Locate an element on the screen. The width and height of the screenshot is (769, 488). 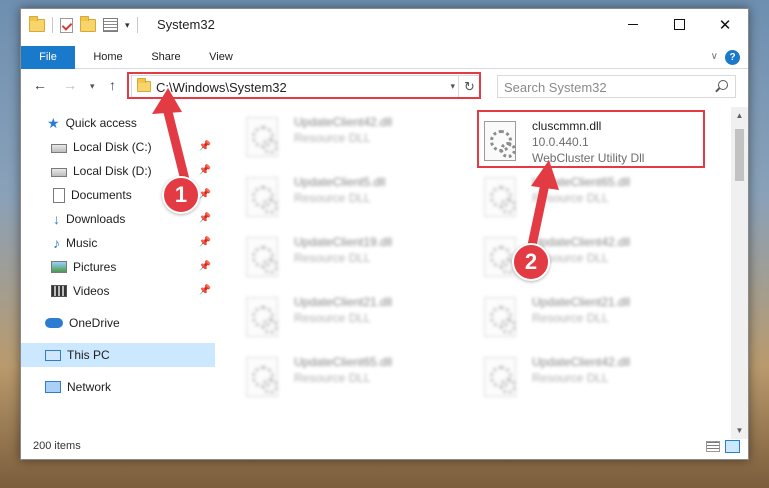
arrow-to-file is located at coordinates (538, 217).